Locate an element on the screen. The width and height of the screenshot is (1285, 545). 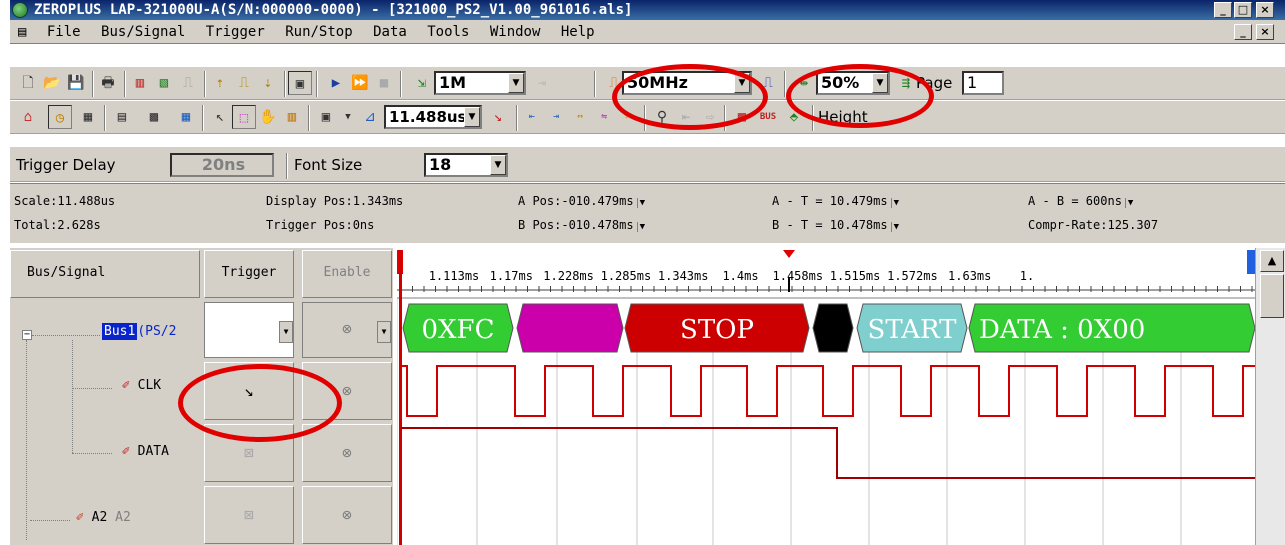
bus-segment-label: DATA : 0X00 is located at coordinates (1062, 330).